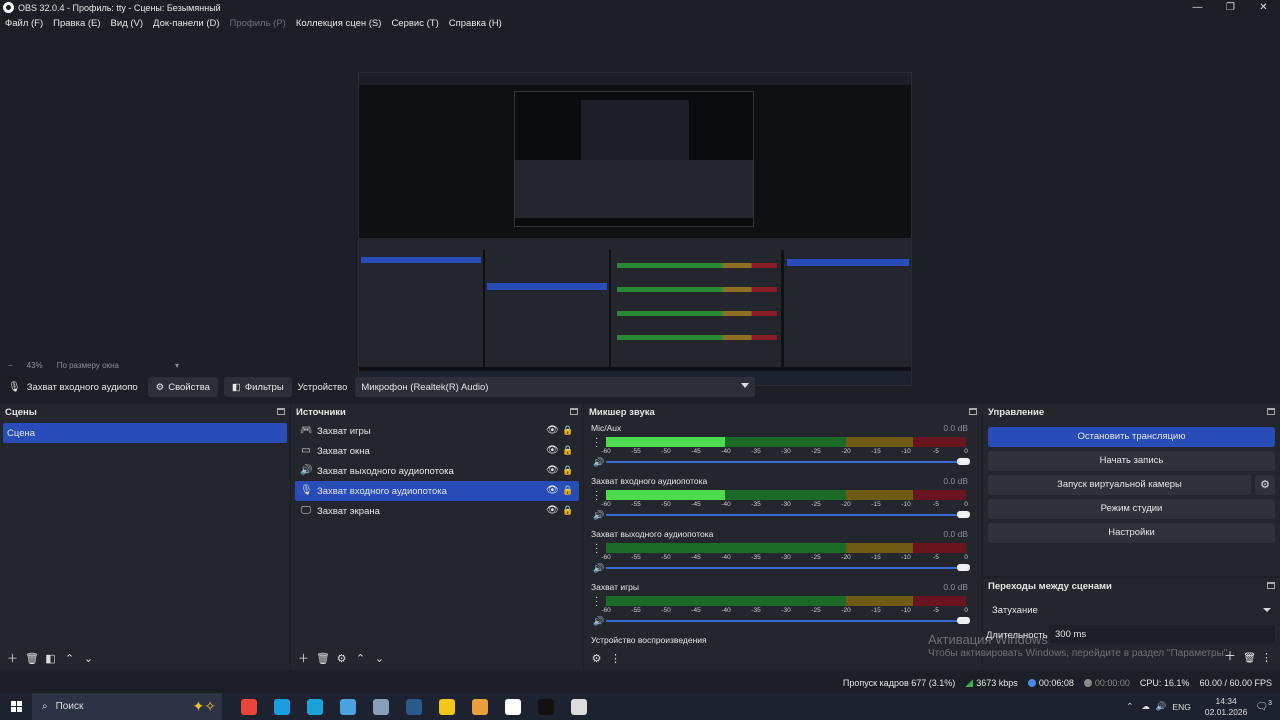  Describe the element at coordinates (1263, 706) in the screenshot. I see `notifications-icon: 🗨3` at that location.